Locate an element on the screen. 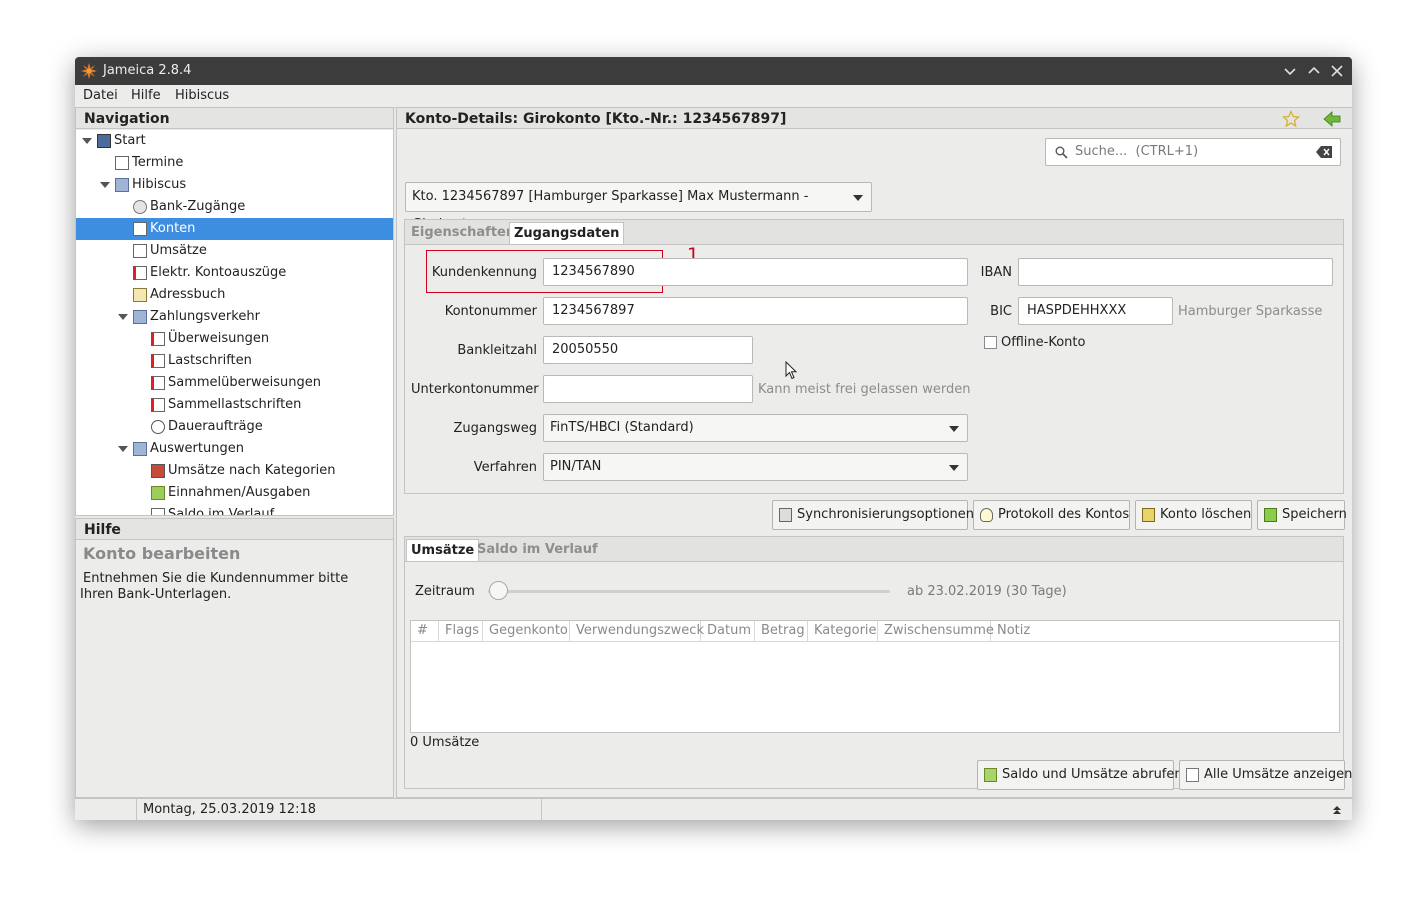  wrench-icon is located at coordinates (785, 515).